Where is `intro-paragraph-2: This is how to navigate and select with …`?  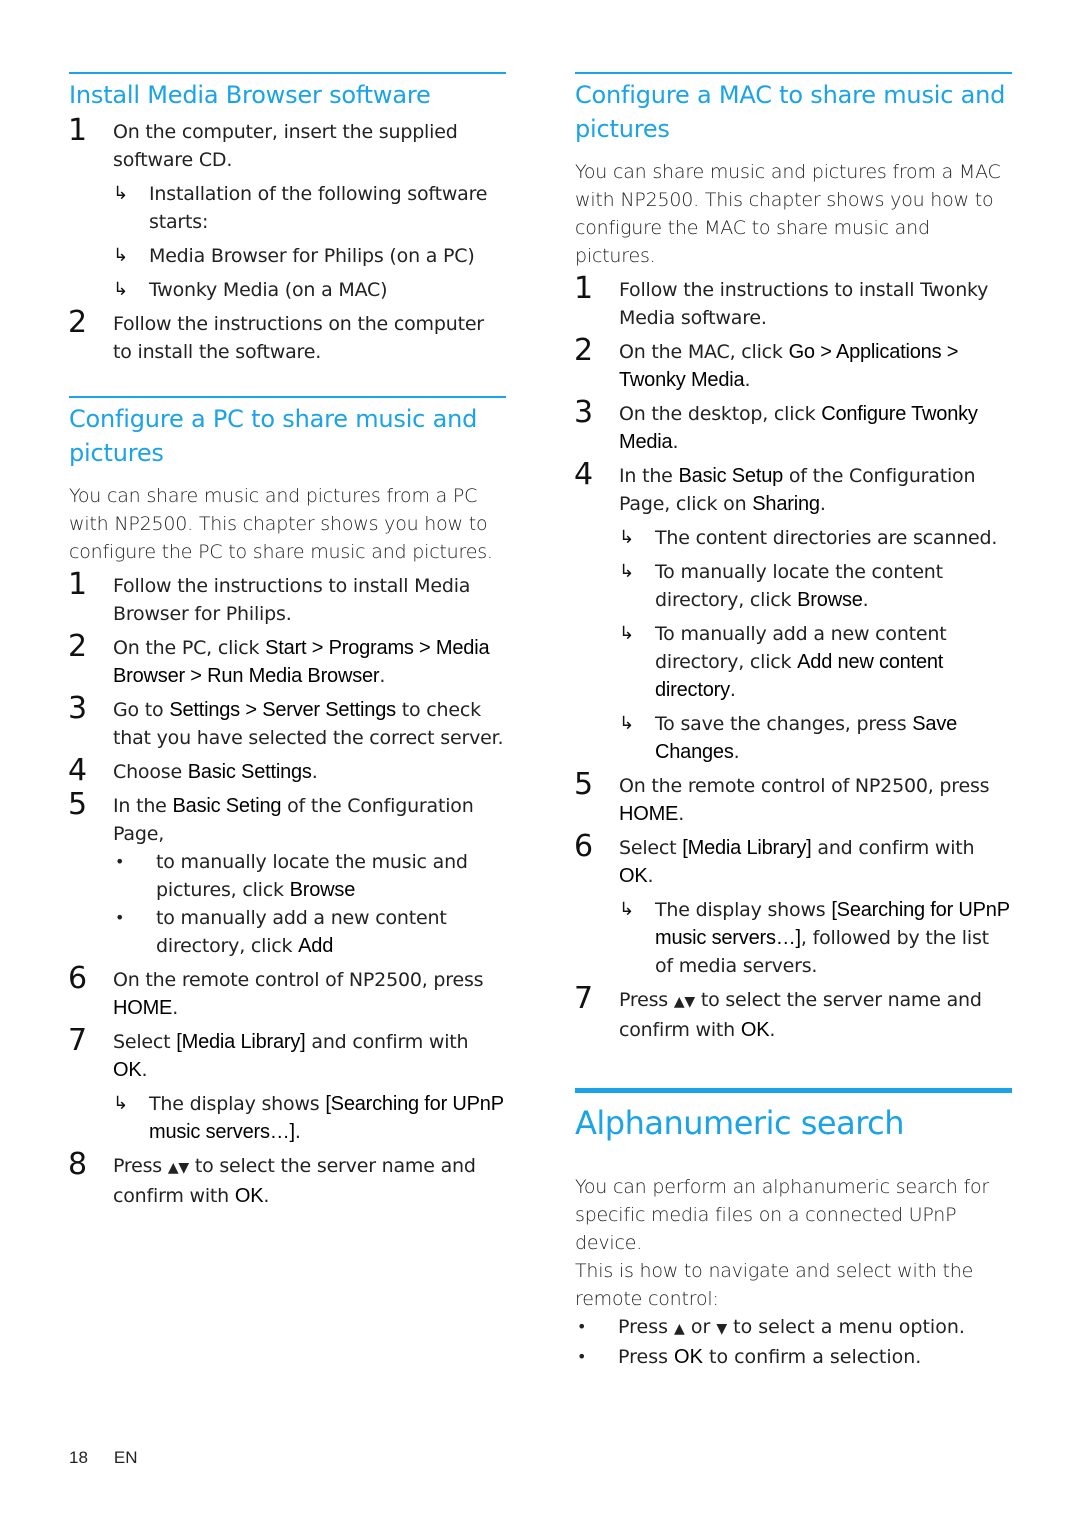 intro-paragraph-2: This is how to navigate and select with … is located at coordinates (774, 1285).